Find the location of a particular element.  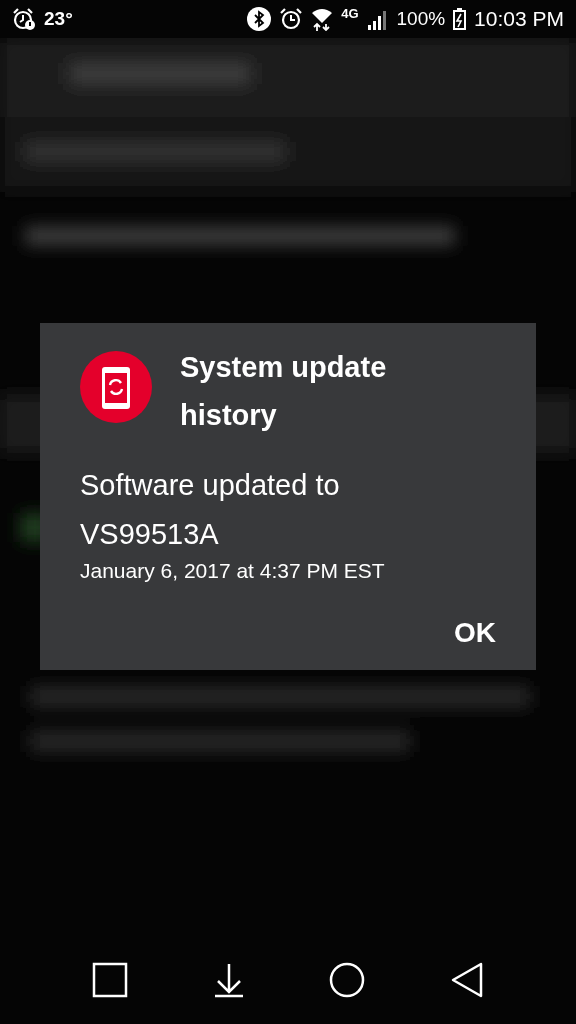

ok-button: OK is located at coordinates (475, 633).